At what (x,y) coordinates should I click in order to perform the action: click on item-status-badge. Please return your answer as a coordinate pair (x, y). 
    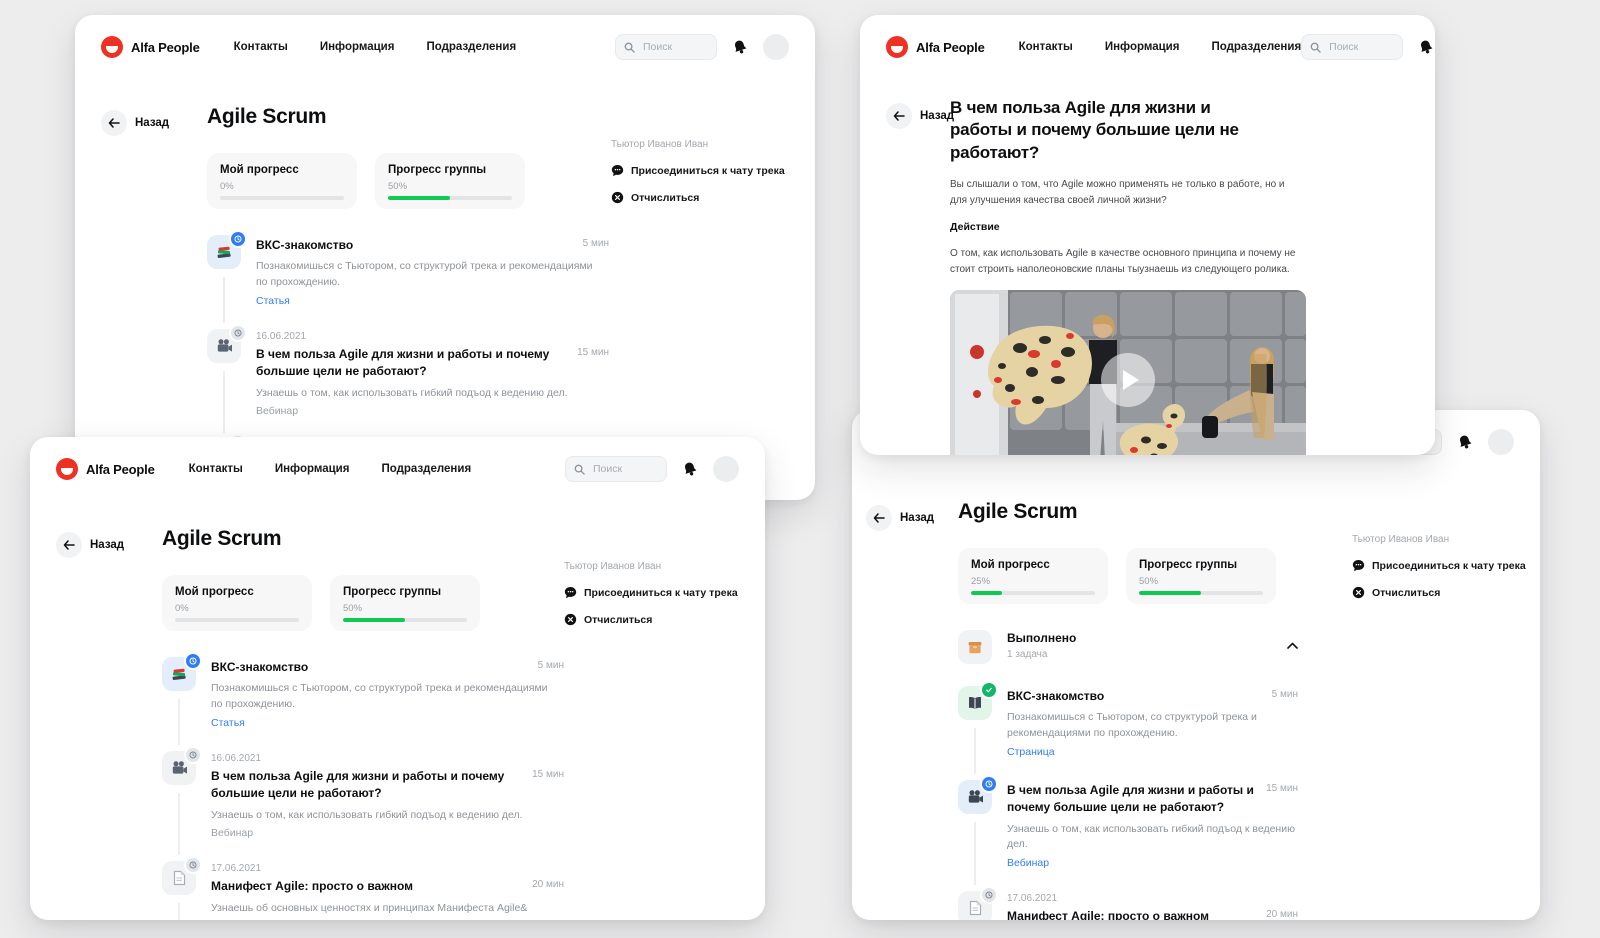
    Looking at the image, I should click on (193, 865).